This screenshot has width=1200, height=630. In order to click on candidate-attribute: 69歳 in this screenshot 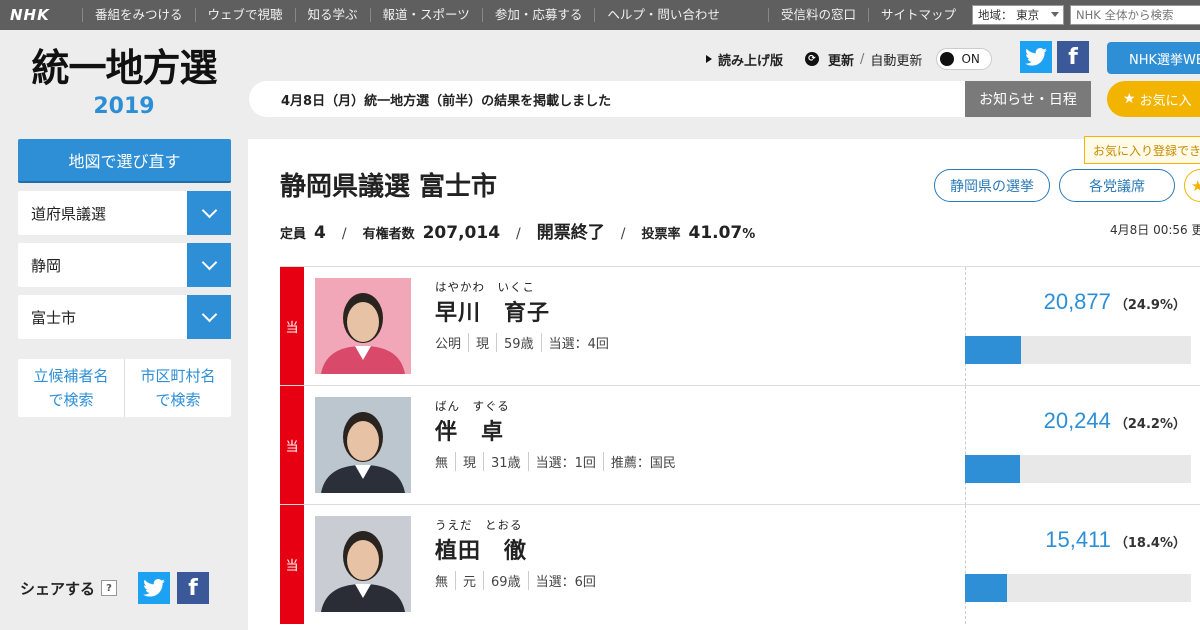, I will do `click(502, 580)`.